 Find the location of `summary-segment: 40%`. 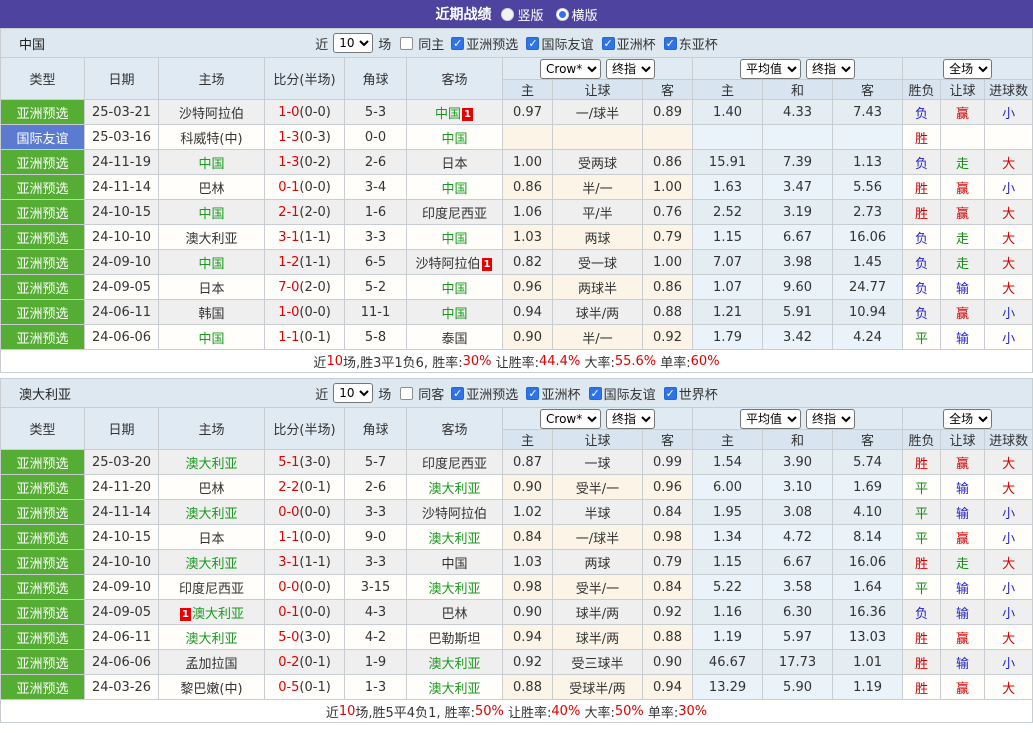

summary-segment: 40% is located at coordinates (566, 711).